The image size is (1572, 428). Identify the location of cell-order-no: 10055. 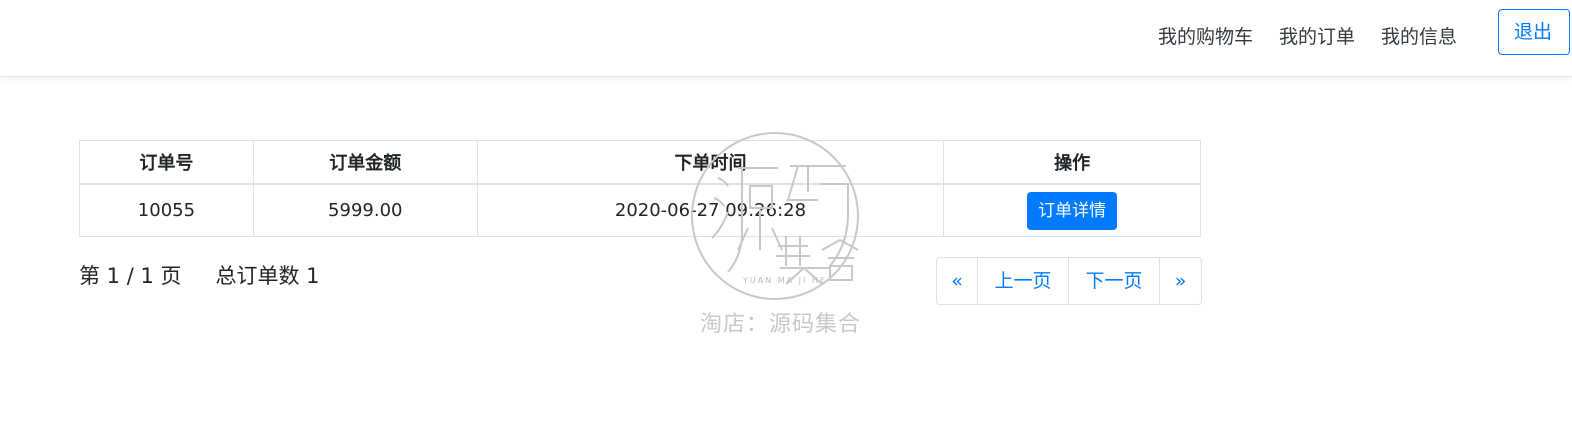
(166, 210).